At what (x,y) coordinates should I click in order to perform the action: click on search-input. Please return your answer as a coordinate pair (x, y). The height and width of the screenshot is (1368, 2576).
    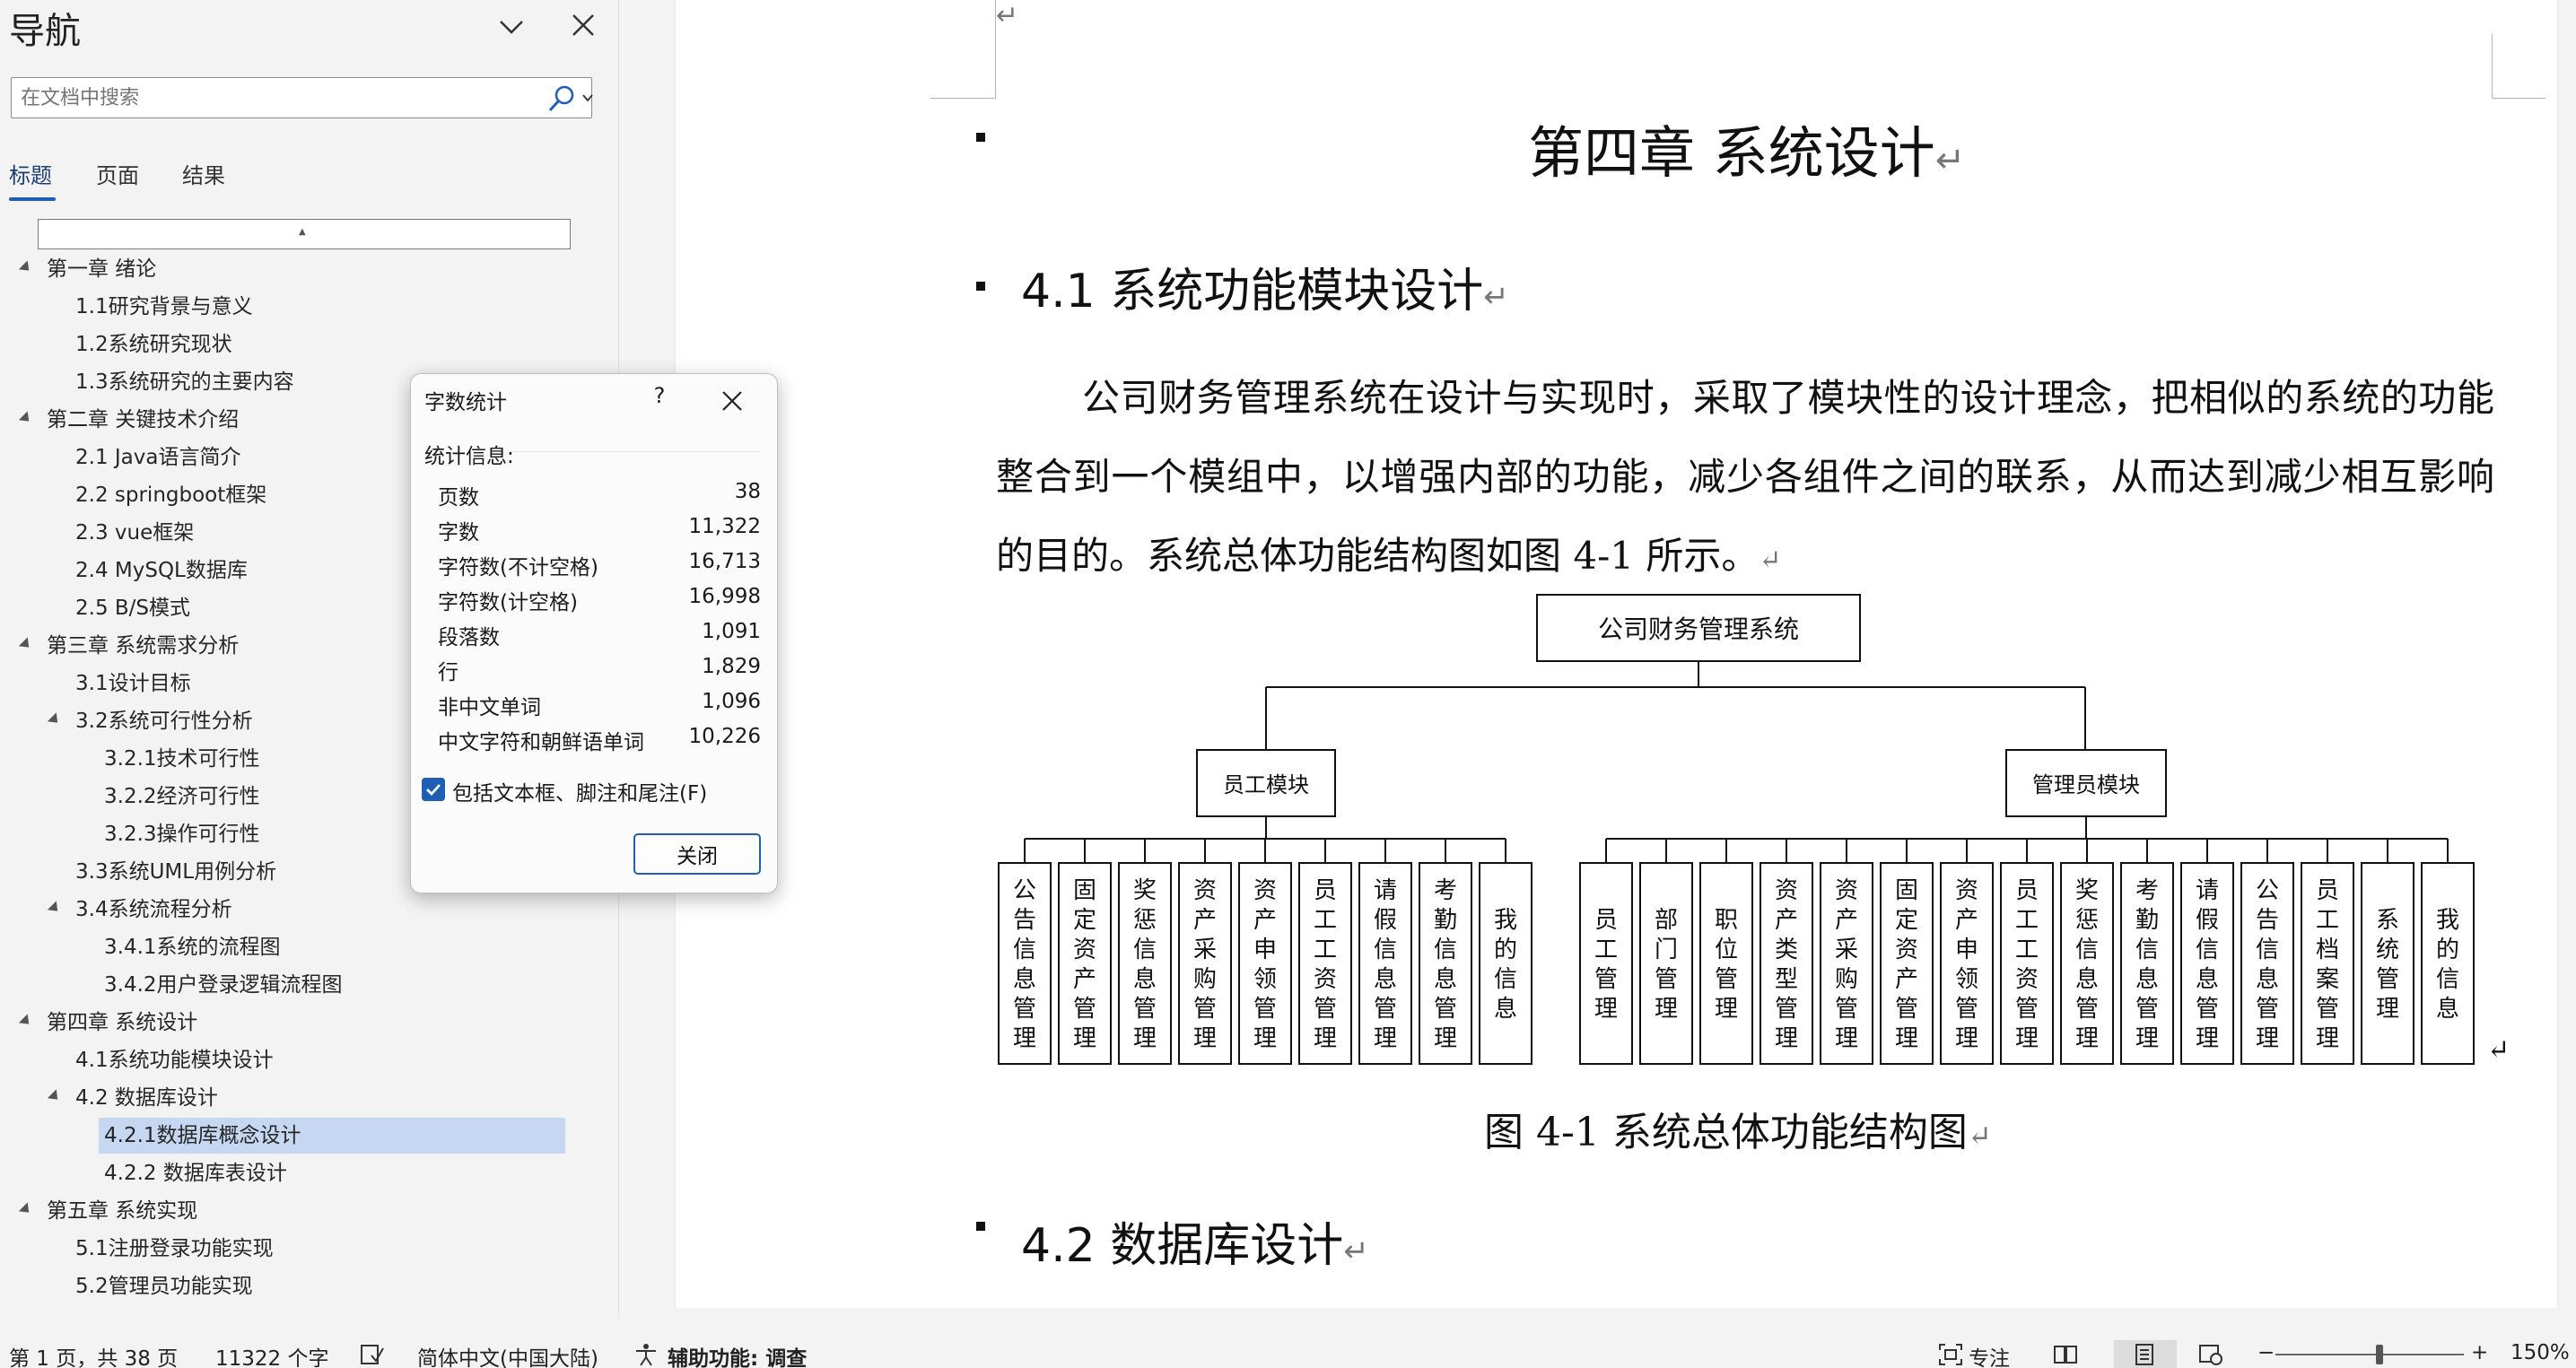
    Looking at the image, I should click on (272, 98).